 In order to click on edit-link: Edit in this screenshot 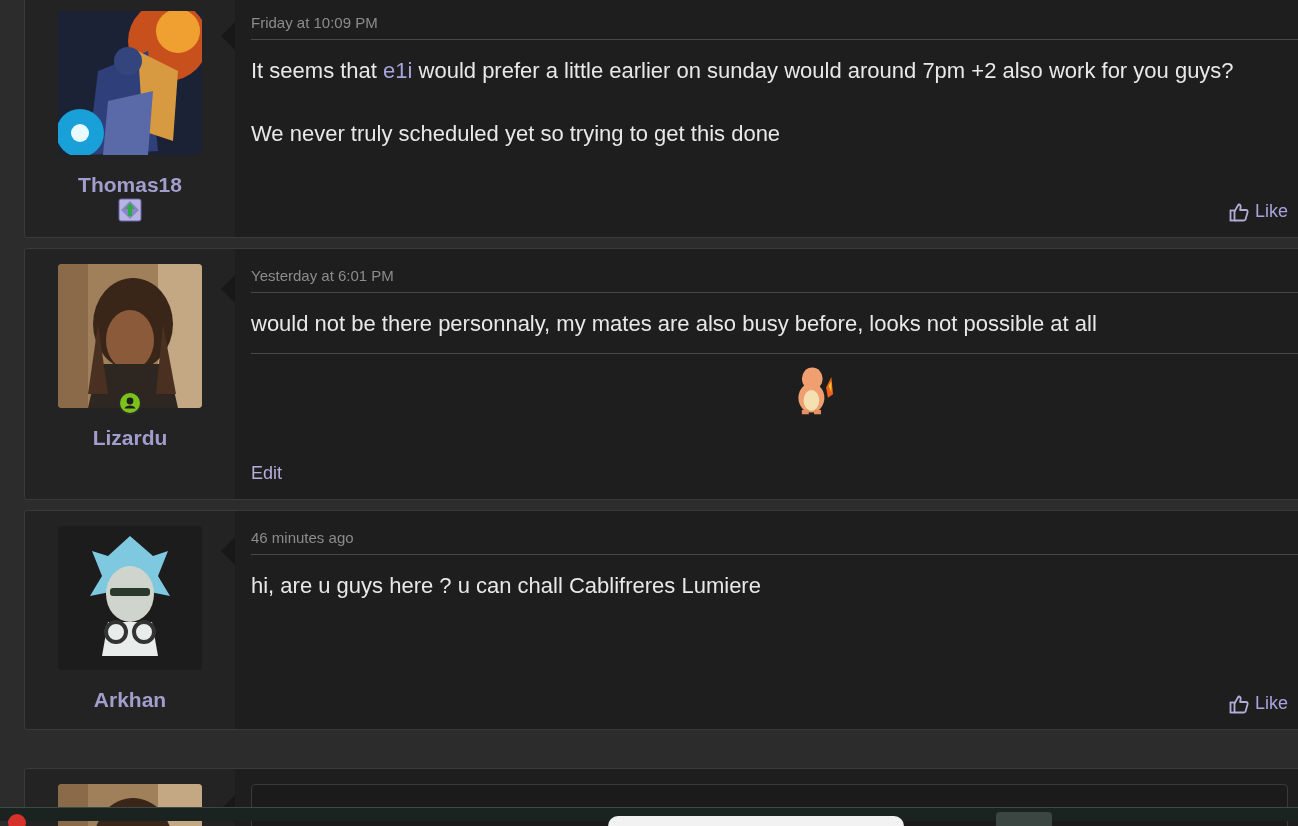, I will do `click(267, 473)`.